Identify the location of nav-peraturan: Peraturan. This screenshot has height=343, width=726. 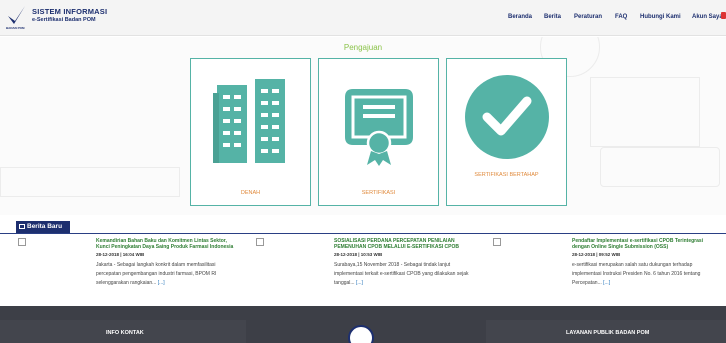
(588, 17).